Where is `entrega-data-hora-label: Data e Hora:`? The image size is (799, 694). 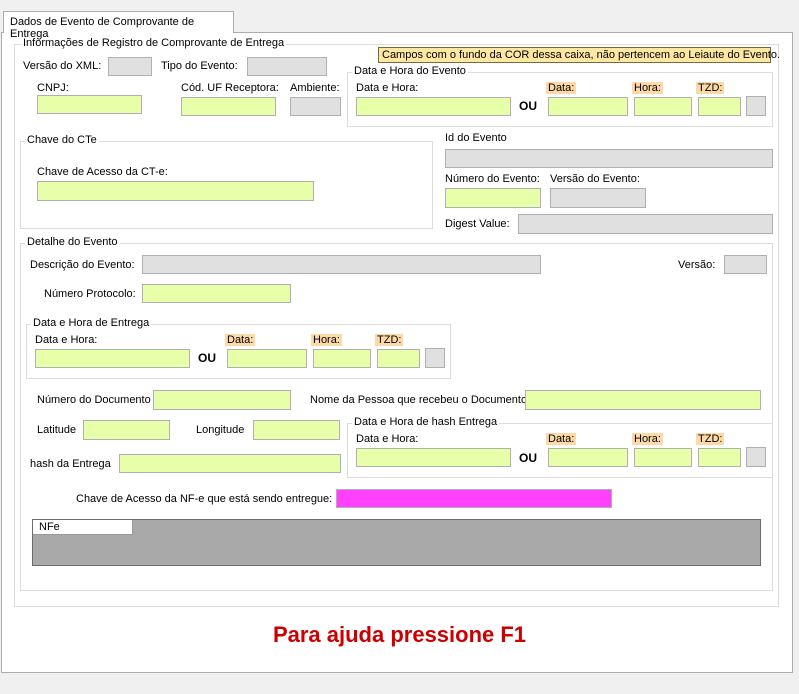
entrega-data-hora-label: Data e Hora: is located at coordinates (66, 340).